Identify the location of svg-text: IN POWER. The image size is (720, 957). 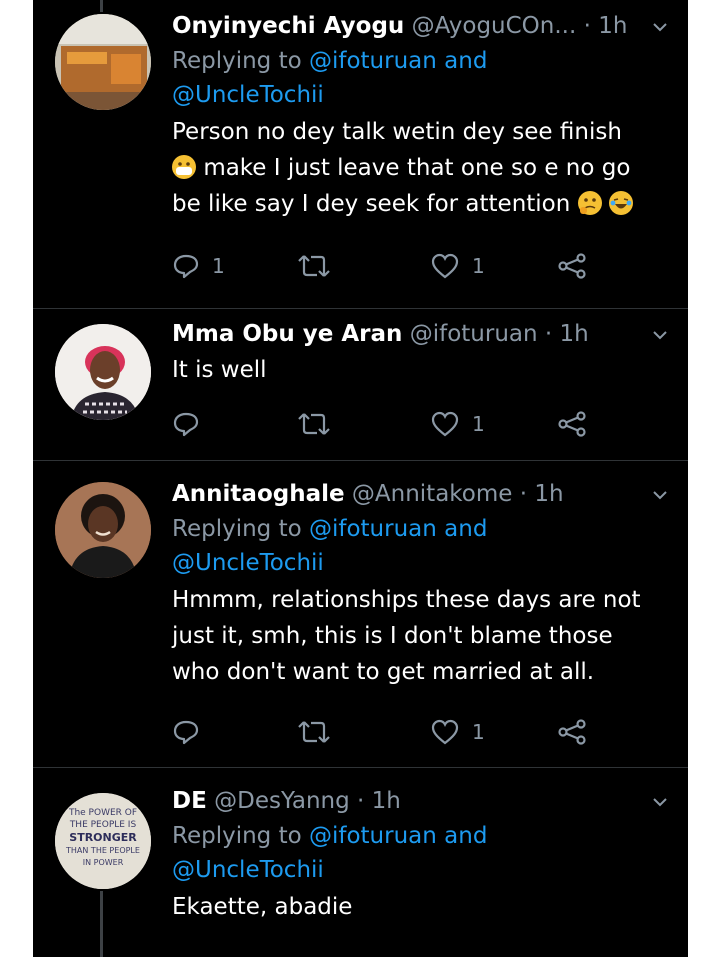
(103, 862).